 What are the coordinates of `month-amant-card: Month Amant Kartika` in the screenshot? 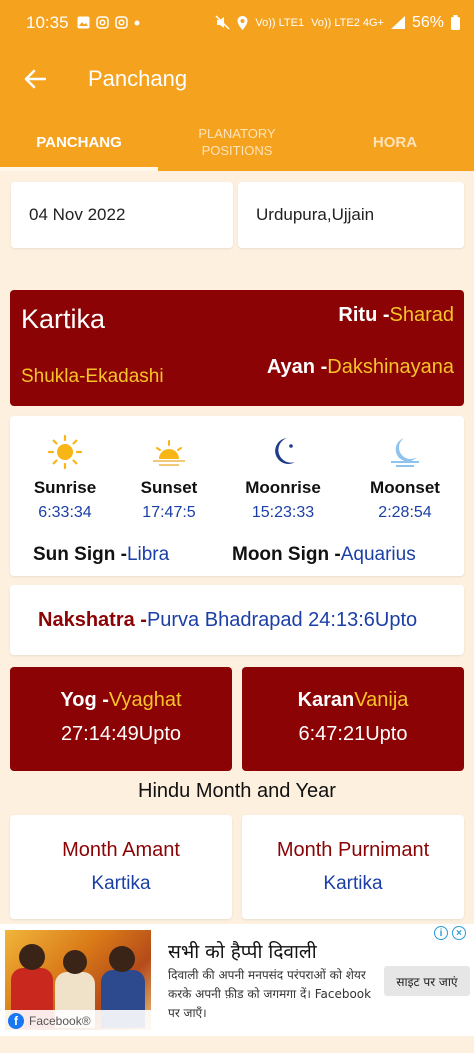 It's located at (121, 867).